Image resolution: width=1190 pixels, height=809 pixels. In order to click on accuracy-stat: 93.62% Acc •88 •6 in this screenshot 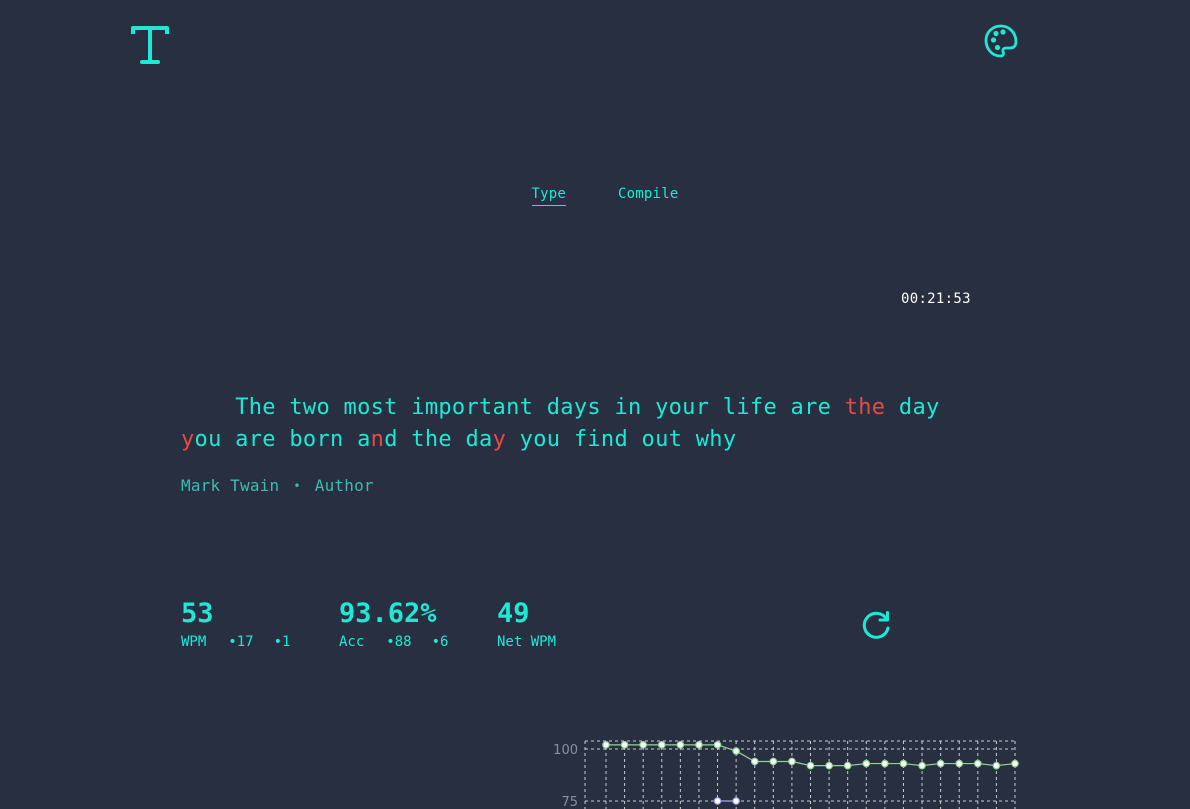, I will do `click(404, 624)`.